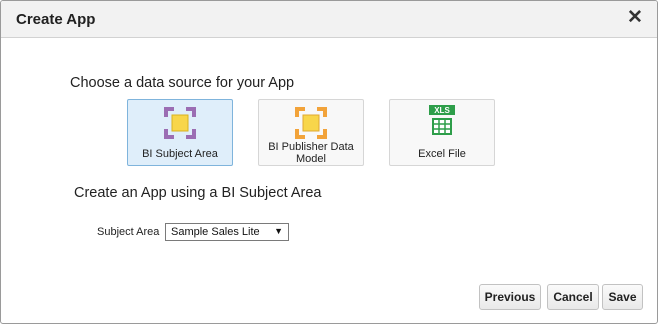 The height and width of the screenshot is (324, 658). I want to click on bi-subject-area-card: BI Subject Area, so click(180, 132).